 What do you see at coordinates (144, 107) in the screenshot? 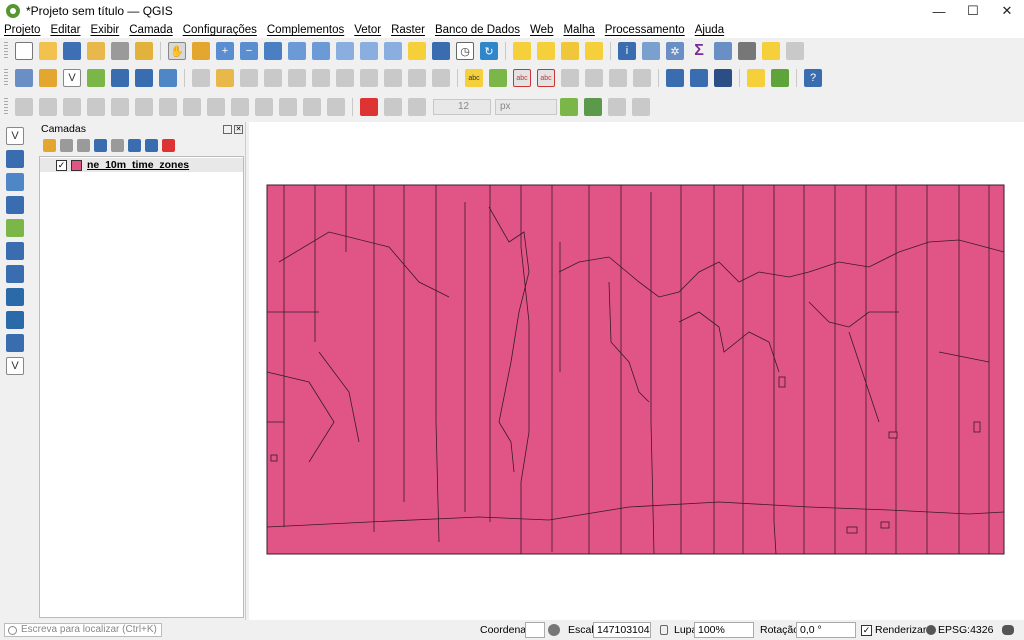
I see `delete-part-icon` at bounding box center [144, 107].